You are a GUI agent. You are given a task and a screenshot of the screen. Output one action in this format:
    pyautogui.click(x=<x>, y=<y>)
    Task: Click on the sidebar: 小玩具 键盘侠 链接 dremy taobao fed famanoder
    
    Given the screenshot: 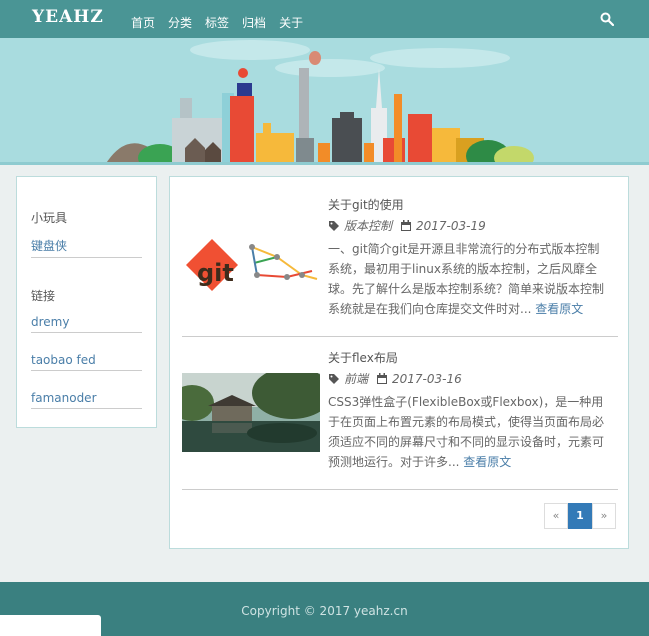 What is the action you would take?
    pyautogui.click(x=86, y=302)
    